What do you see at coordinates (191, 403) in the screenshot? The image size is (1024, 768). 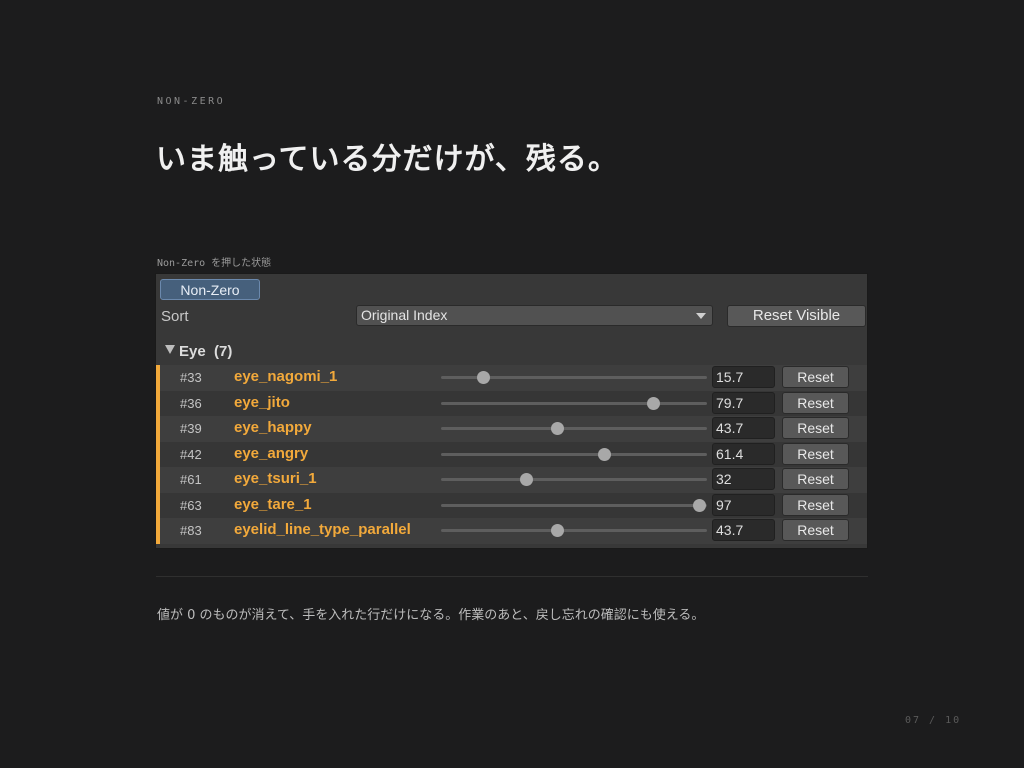 I see `row-index: #36` at bounding box center [191, 403].